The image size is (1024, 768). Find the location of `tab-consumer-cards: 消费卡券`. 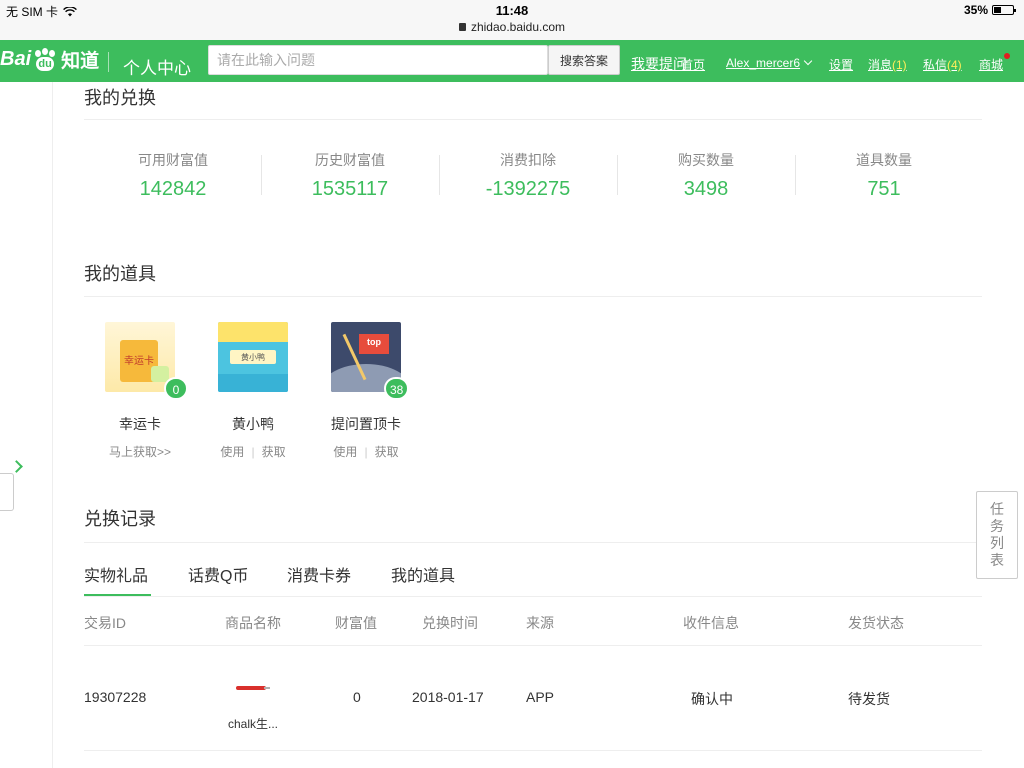

tab-consumer-cards: 消费卡券 is located at coordinates (319, 574).